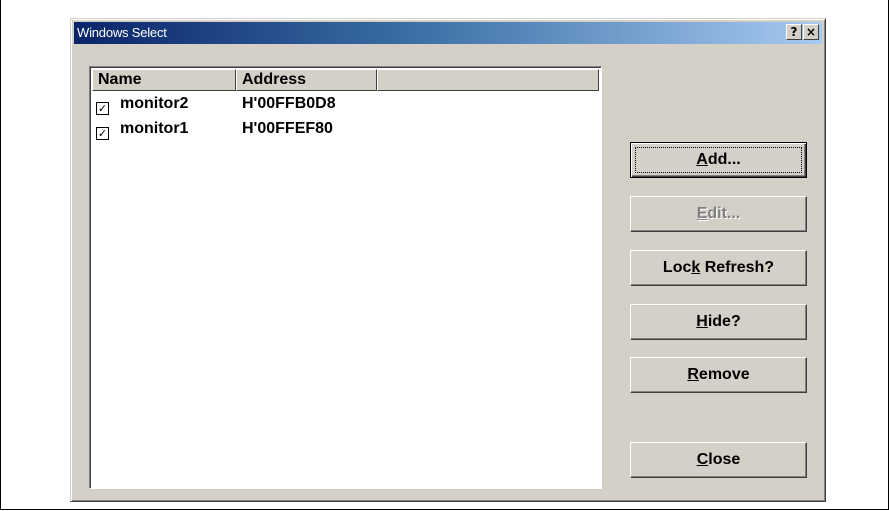 This screenshot has height=511, width=889. I want to click on edit-label-key: E, so click(702, 213).